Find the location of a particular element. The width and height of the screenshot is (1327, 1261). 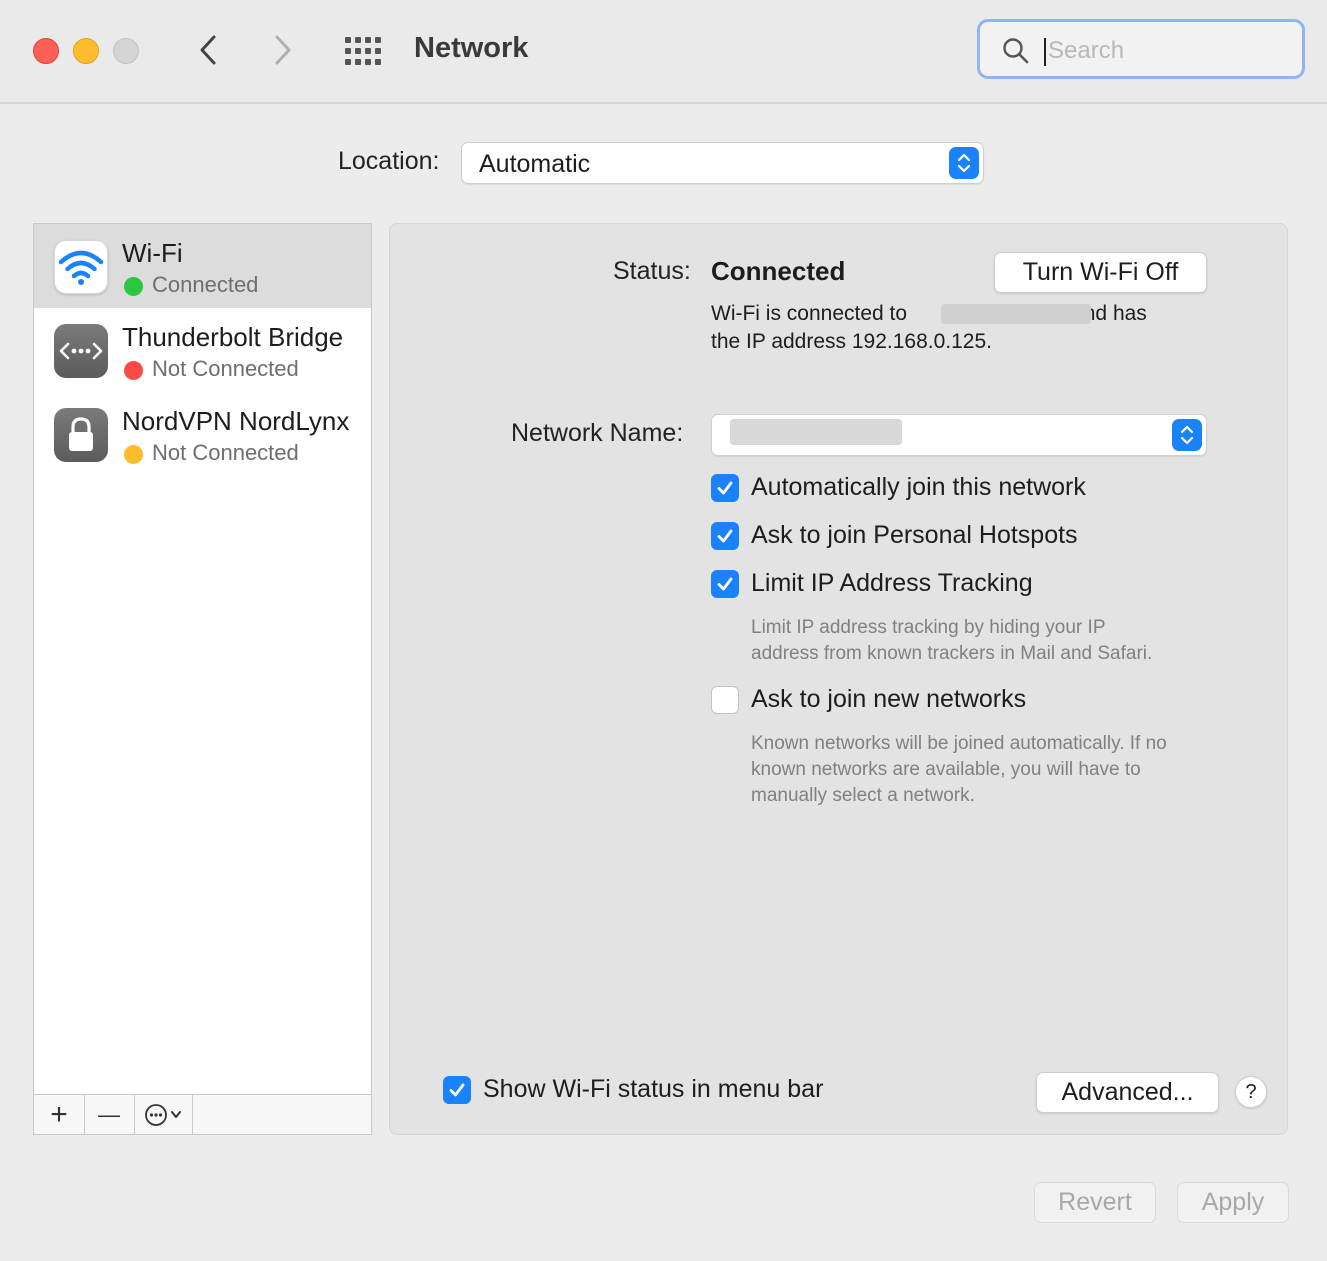

chevron-right-icon is located at coordinates (283, 50).